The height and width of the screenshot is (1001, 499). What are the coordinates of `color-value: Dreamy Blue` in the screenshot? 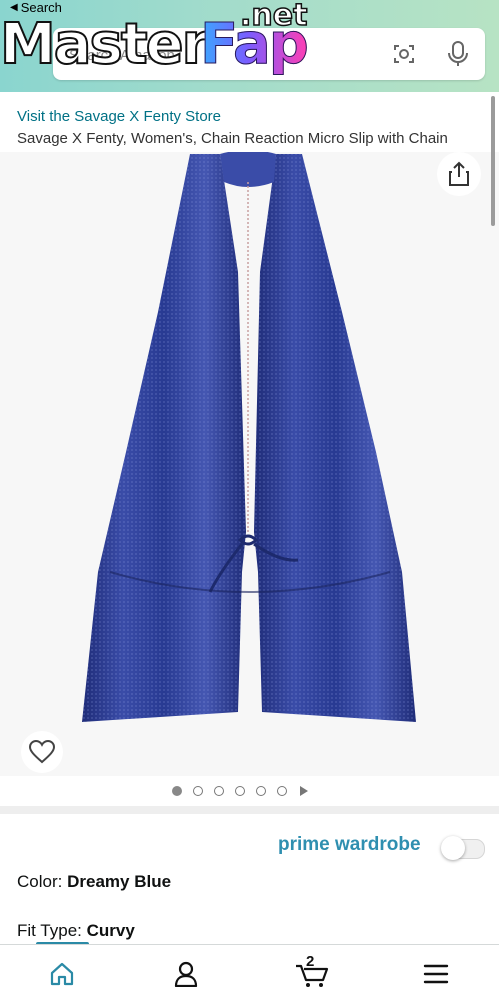 It's located at (119, 881).